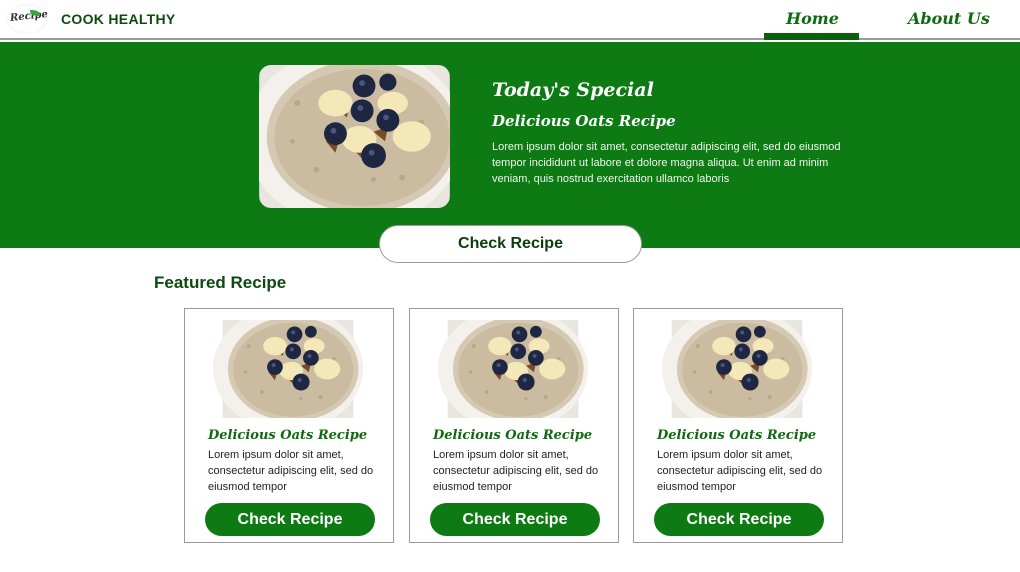 The image size is (1020, 572). I want to click on hero-subtitle: Delicious Oats Recipe, so click(584, 121).